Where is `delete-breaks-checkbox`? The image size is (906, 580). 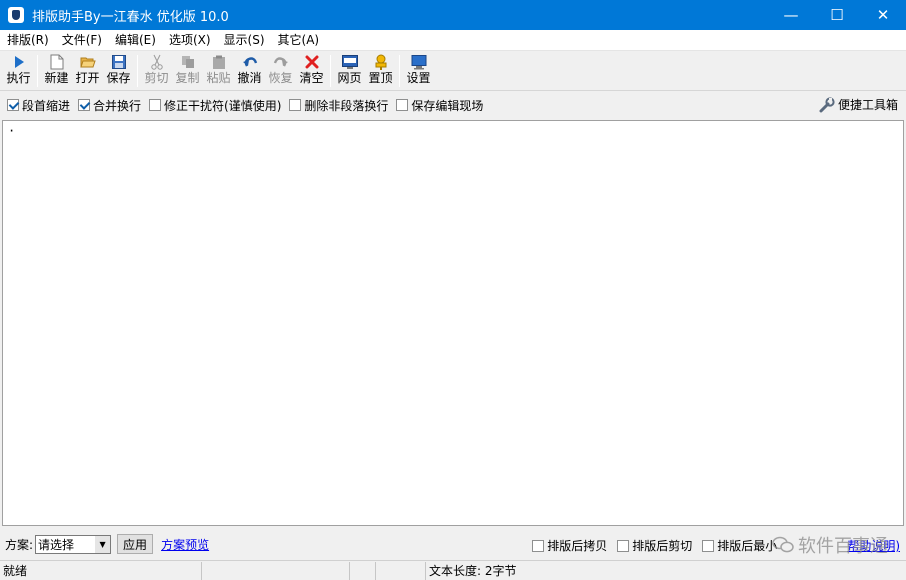
delete-breaks-checkbox is located at coordinates (295, 105).